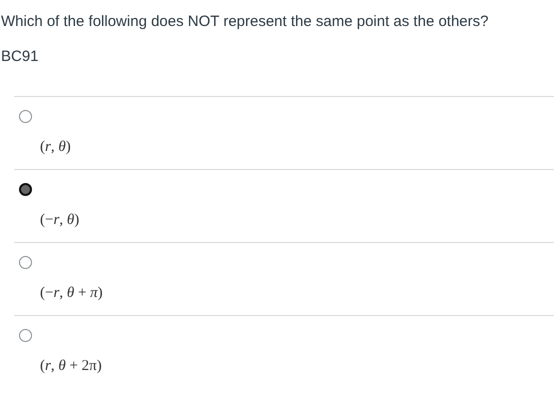 This screenshot has height=407, width=554. Describe the element at coordinates (60, 220) in the screenshot. I see `answer-option: (−r, θ)` at that location.